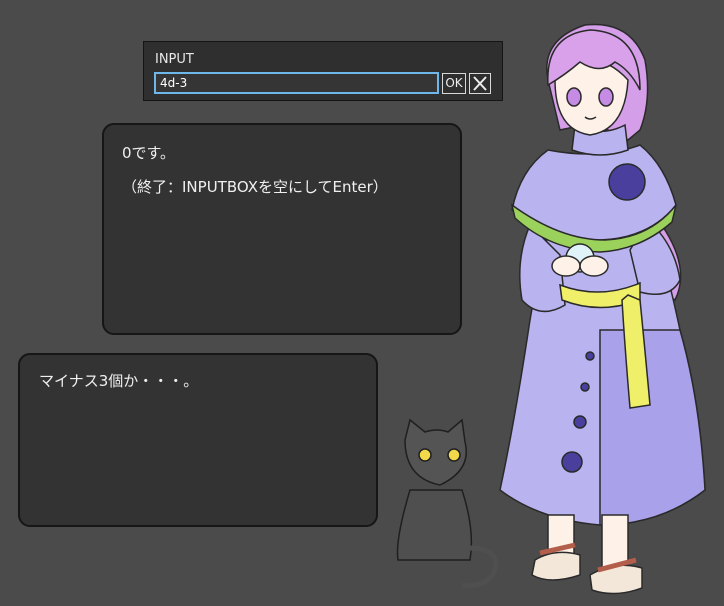 The height and width of the screenshot is (606, 724). I want to click on input-label: INPUT, so click(174, 59).